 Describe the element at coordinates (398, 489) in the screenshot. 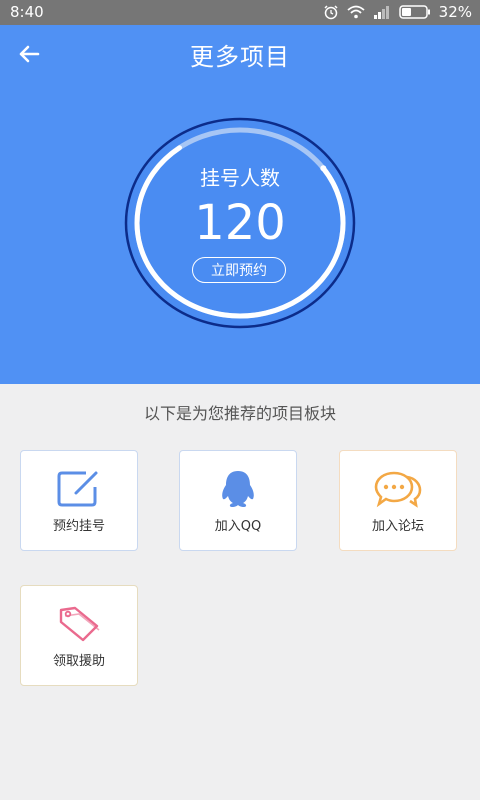

I see `chat-bubbles-icon` at that location.